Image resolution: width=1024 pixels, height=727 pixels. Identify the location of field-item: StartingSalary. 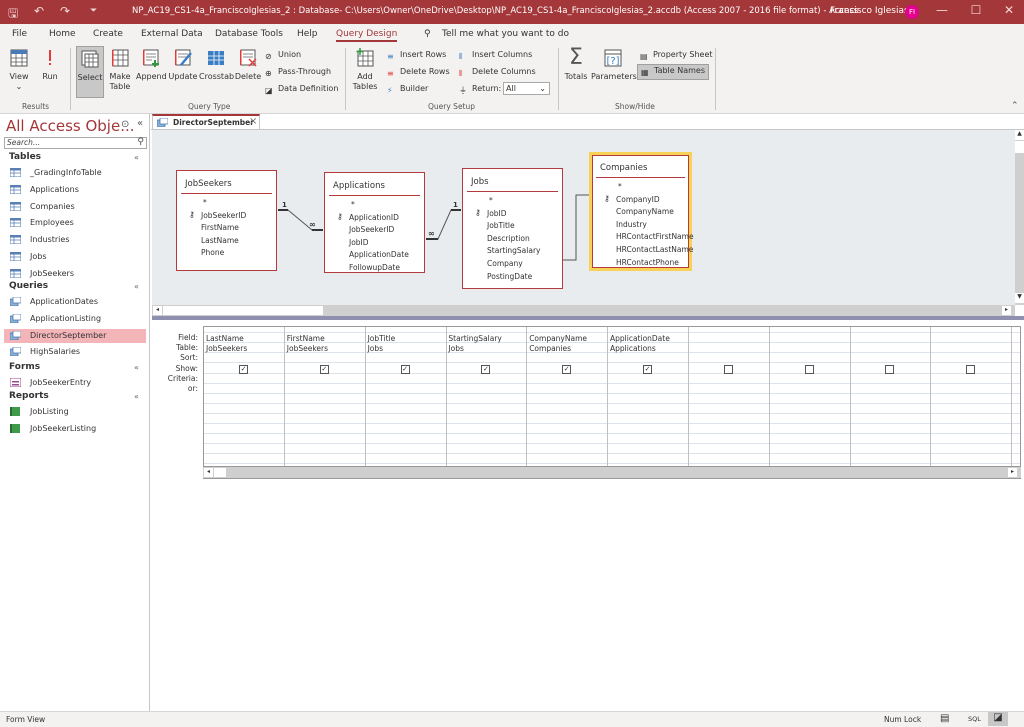
(513, 250).